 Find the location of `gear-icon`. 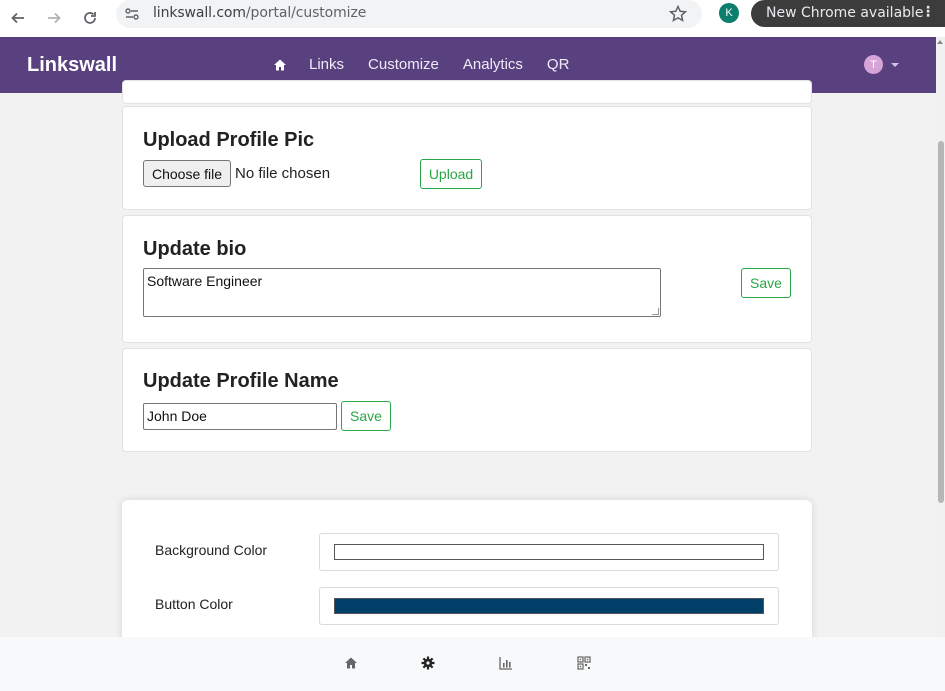

gear-icon is located at coordinates (428, 663).